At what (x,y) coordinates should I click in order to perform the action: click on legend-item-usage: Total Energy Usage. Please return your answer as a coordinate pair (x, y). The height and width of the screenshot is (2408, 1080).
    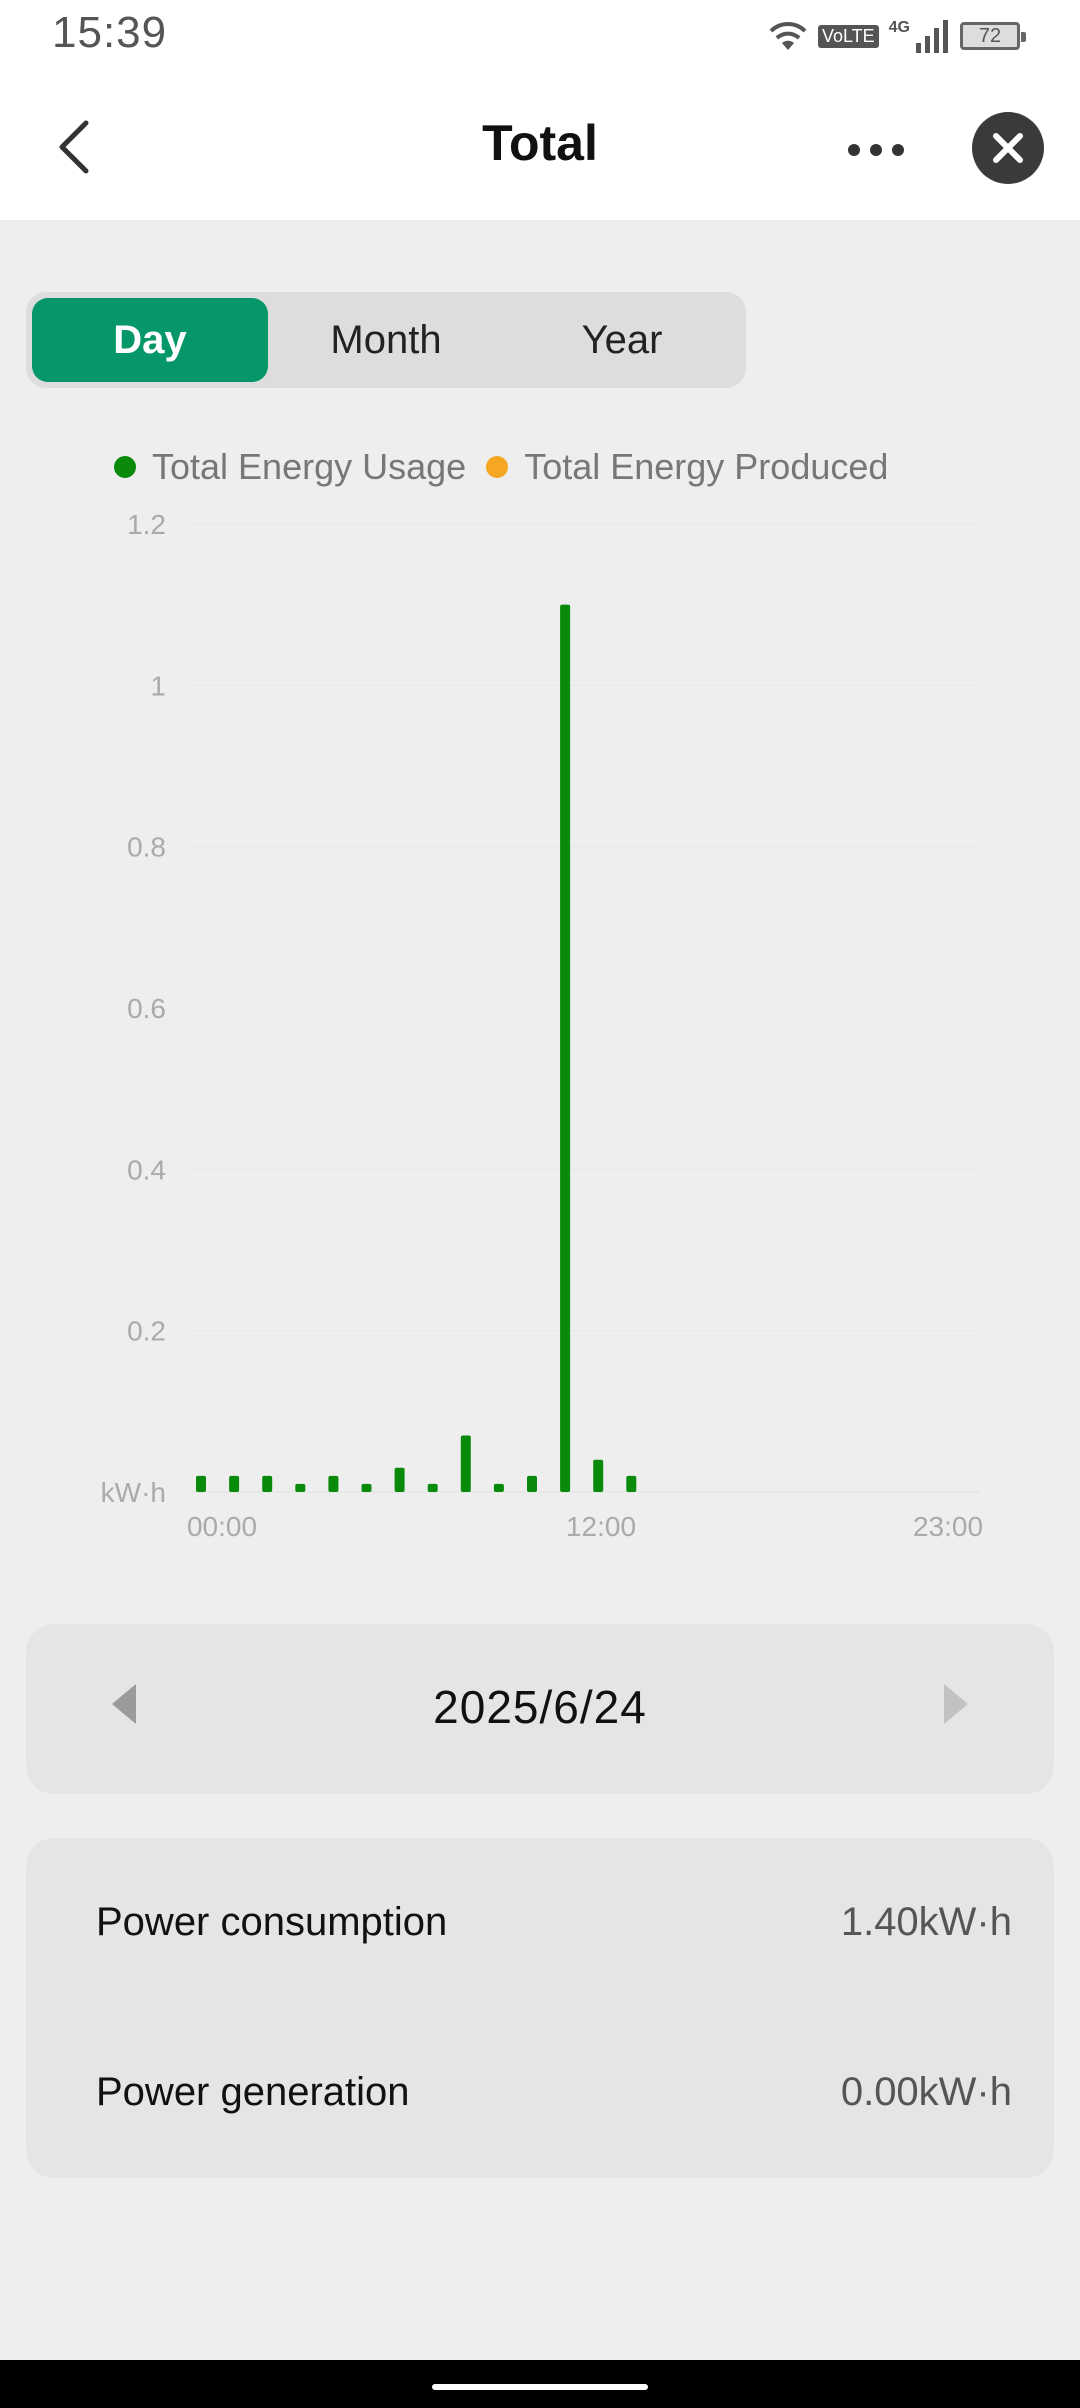
    Looking at the image, I should click on (290, 467).